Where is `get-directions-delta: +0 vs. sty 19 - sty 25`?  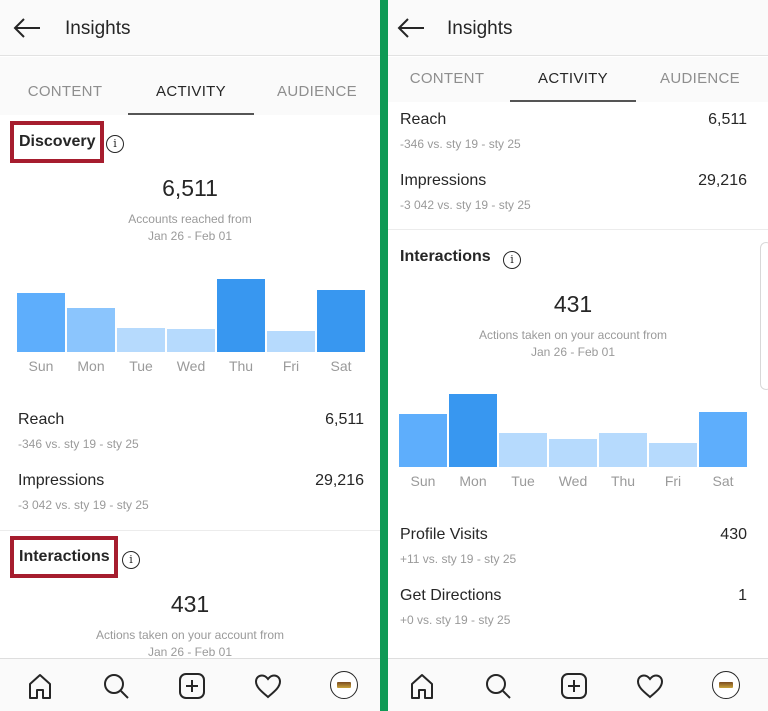
get-directions-delta: +0 vs. sty 19 - sty 25 is located at coordinates (455, 620).